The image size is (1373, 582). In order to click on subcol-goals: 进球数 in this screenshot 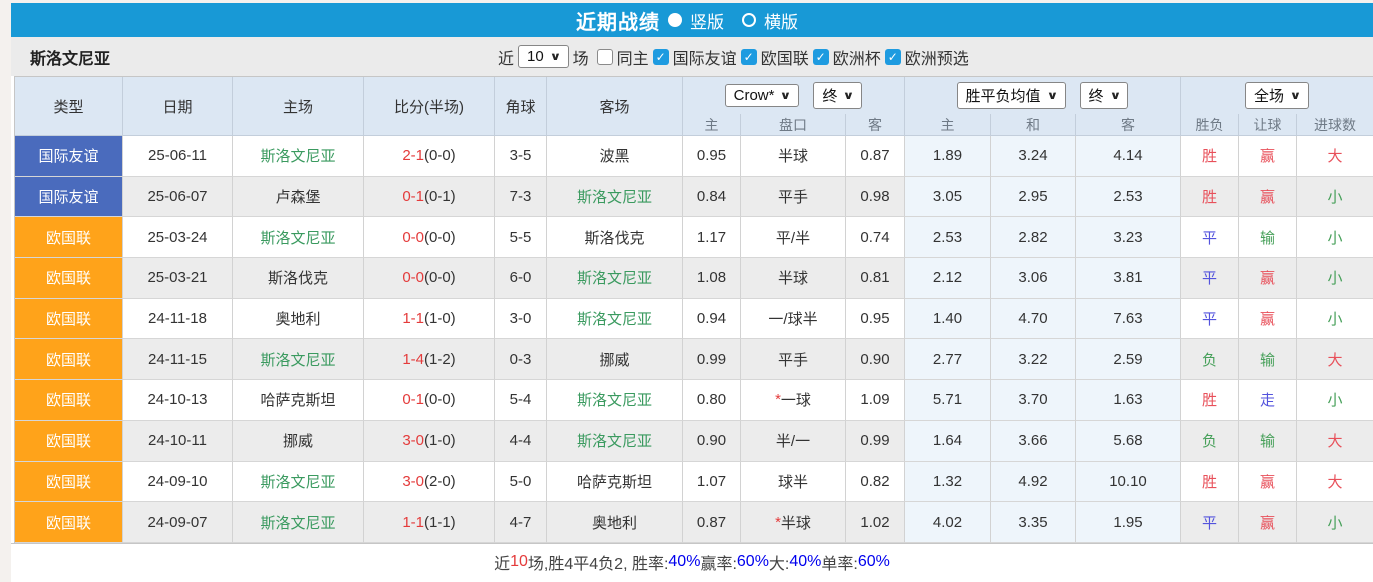, I will do `click(1335, 125)`.